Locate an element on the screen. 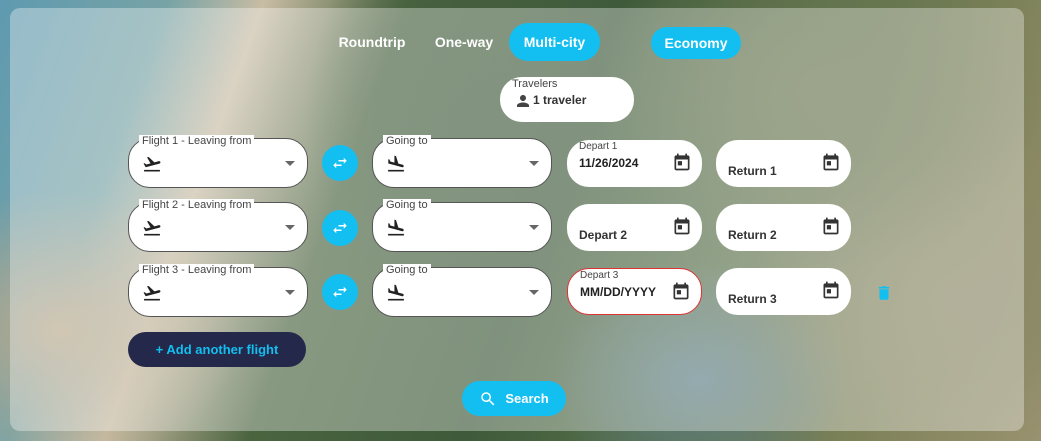 The width and height of the screenshot is (1041, 441). search-icon is located at coordinates (488, 398).